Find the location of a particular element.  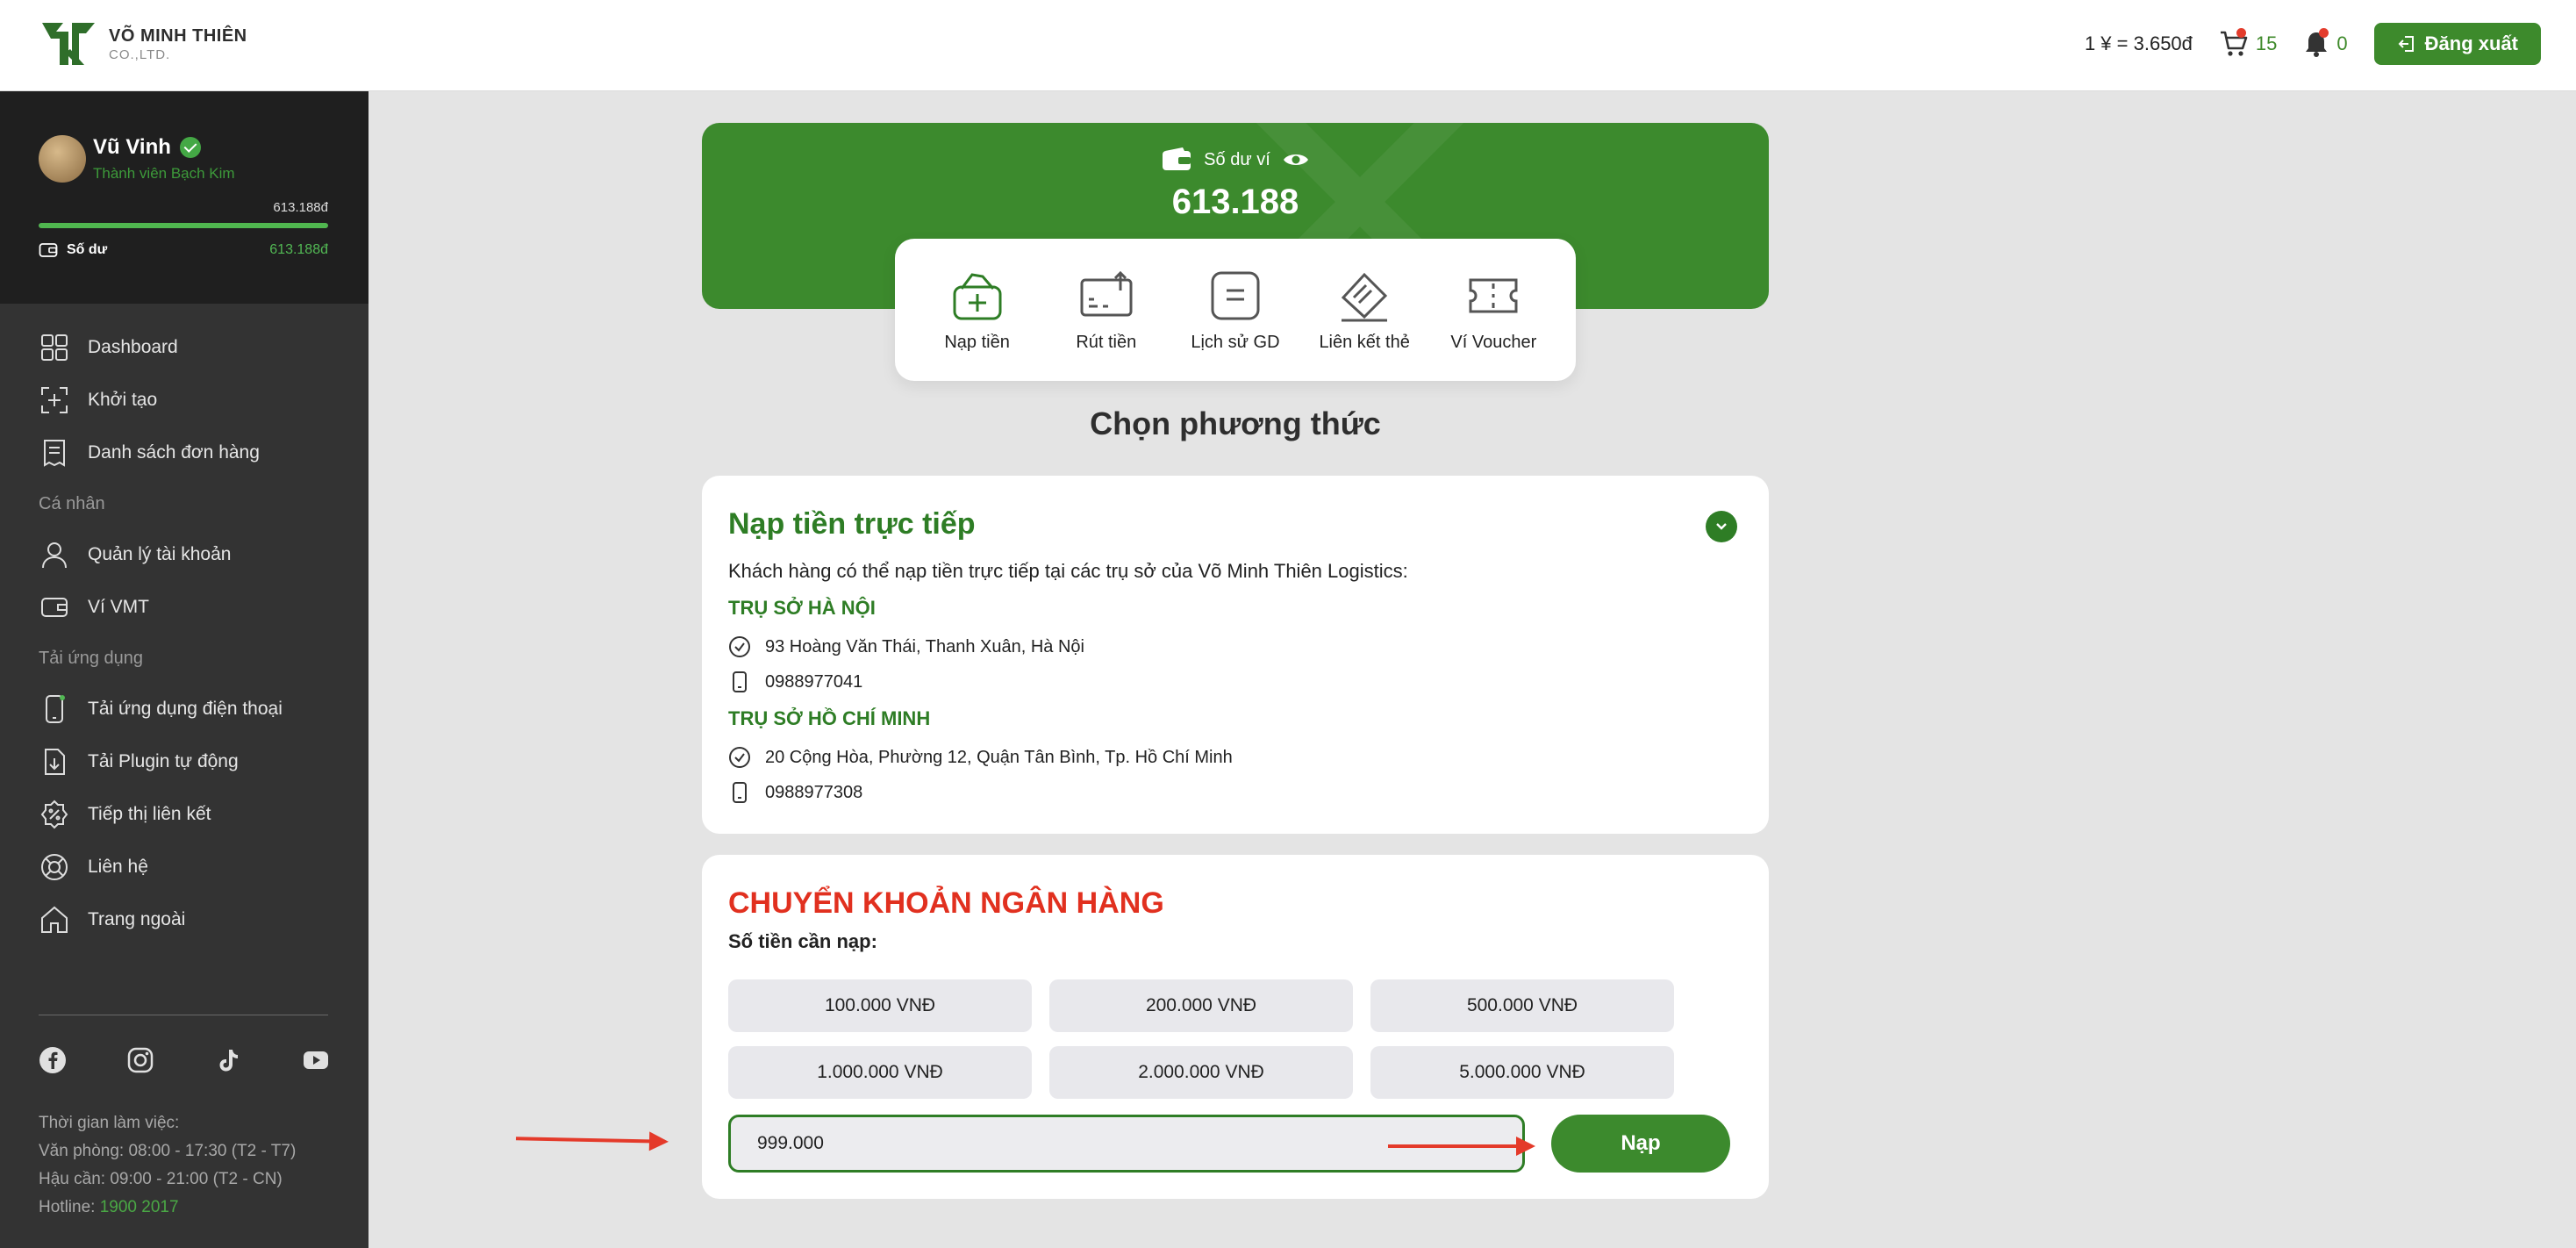

withdraw-icon is located at coordinates (1106, 293).